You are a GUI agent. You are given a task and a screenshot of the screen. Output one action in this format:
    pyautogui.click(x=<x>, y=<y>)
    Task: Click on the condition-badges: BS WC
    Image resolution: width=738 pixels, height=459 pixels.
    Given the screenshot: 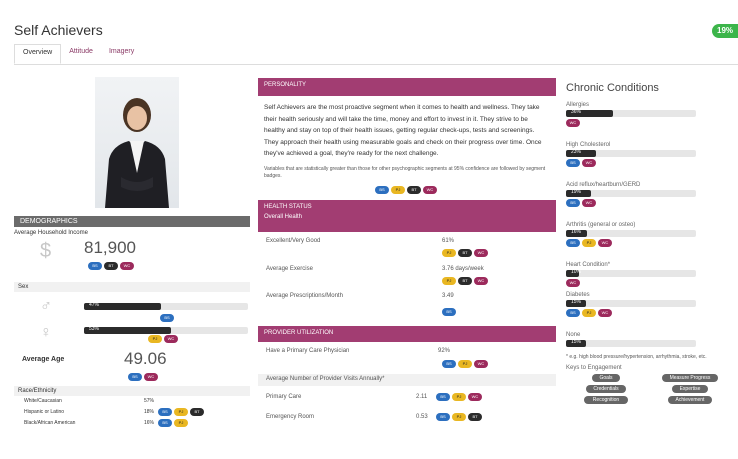 What is the action you would take?
    pyautogui.click(x=649, y=203)
    